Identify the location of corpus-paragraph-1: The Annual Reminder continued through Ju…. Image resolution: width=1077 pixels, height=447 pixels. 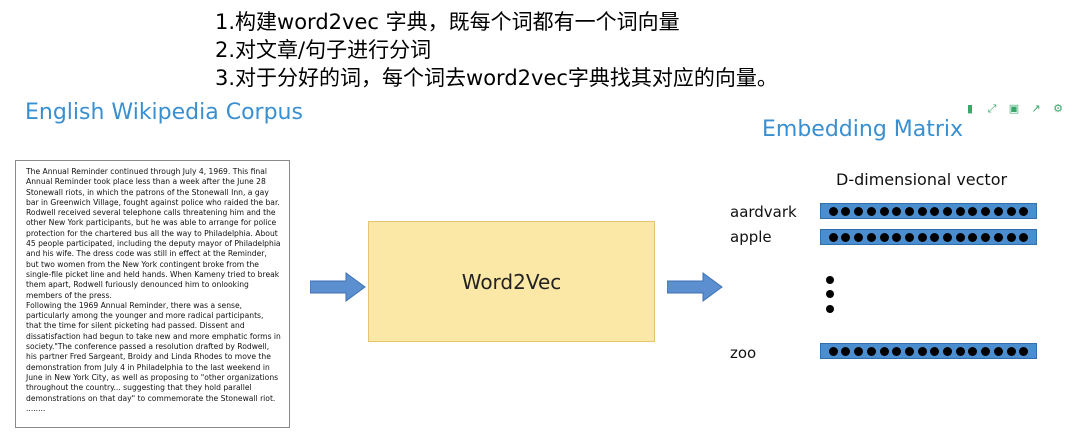
(153, 233).